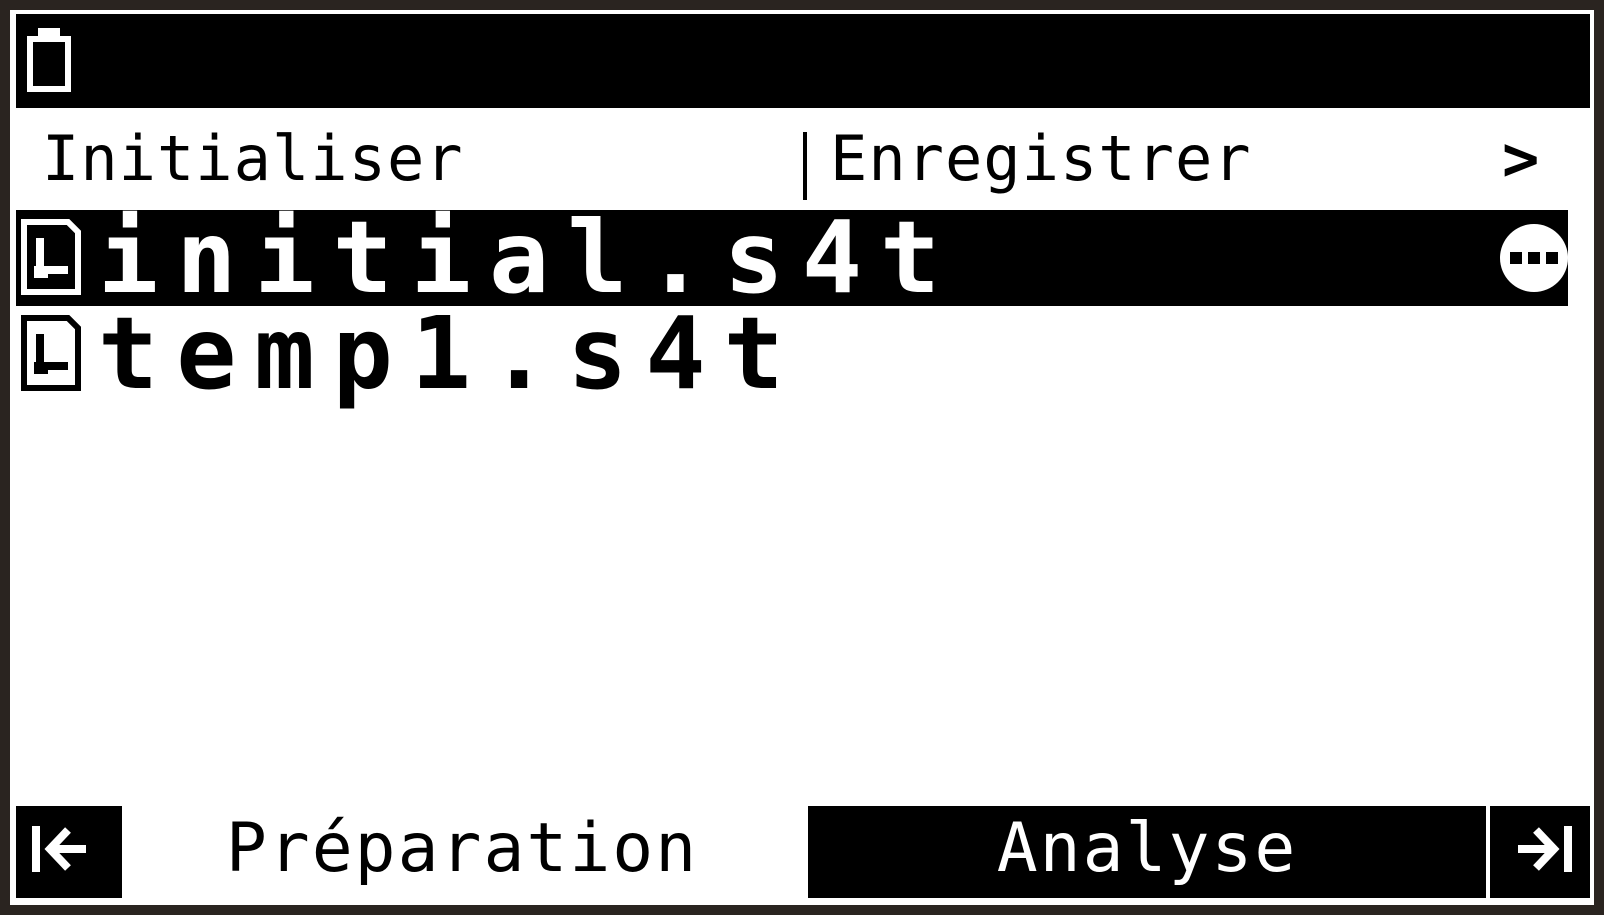 The image size is (1604, 915). I want to click on arrow-left-to-bar-icon, so click(59, 849).